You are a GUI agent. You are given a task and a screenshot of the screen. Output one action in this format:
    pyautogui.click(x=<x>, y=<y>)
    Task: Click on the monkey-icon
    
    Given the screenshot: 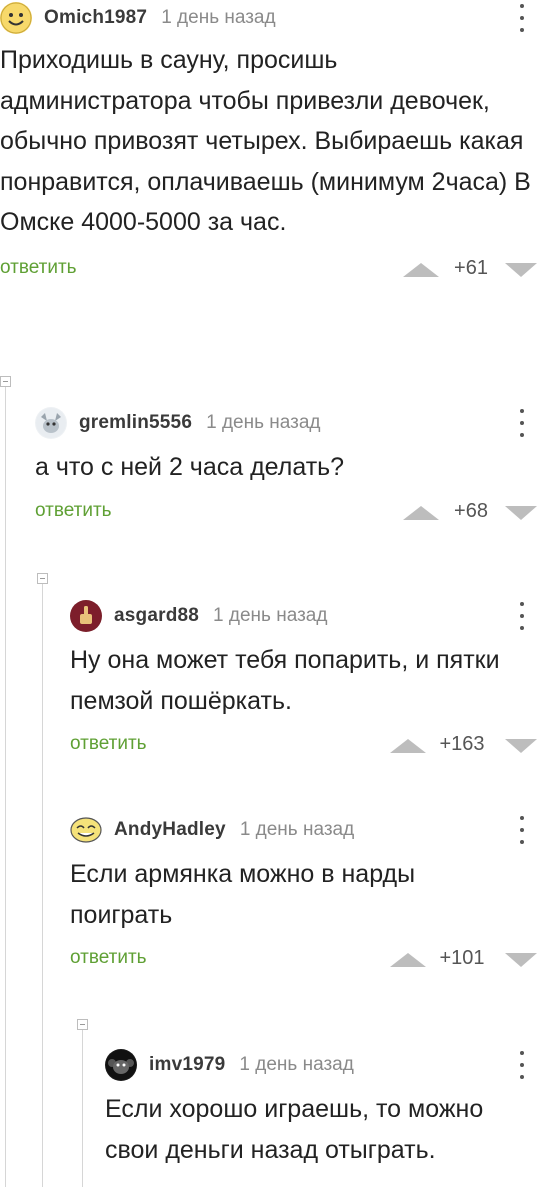 What is the action you would take?
    pyautogui.click(x=121, y=1065)
    